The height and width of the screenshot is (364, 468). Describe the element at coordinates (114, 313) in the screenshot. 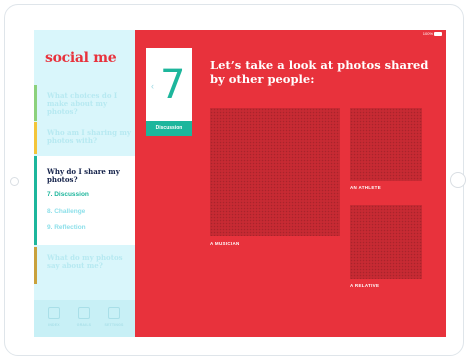

I see `settings-icon` at that location.